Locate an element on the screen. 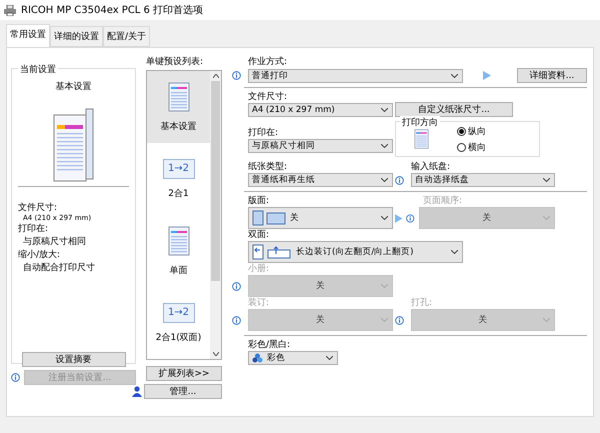  field-label: 版面: is located at coordinates (259, 201).